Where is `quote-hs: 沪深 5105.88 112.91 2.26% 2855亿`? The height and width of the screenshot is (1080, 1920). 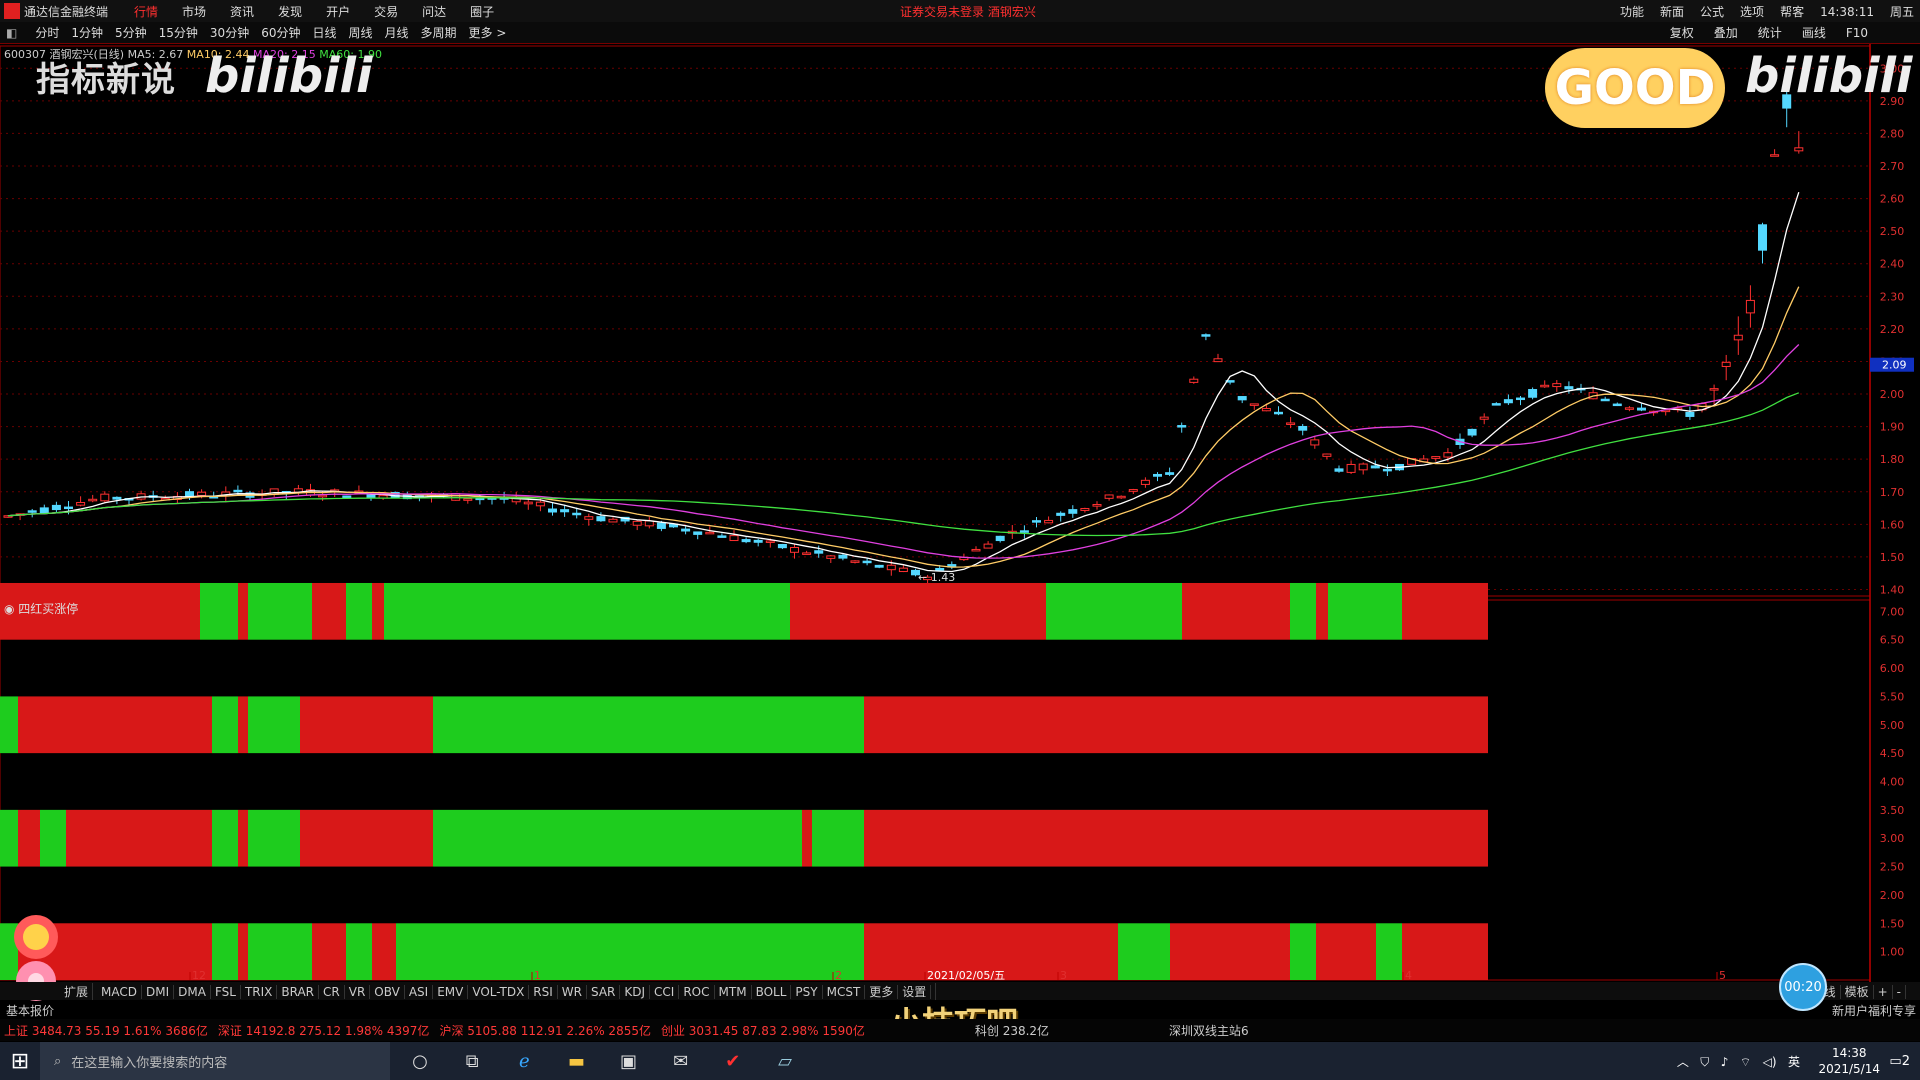 quote-hs: 沪深 5105.88 112.91 2.26% 2855亿 is located at coordinates (545, 1030).